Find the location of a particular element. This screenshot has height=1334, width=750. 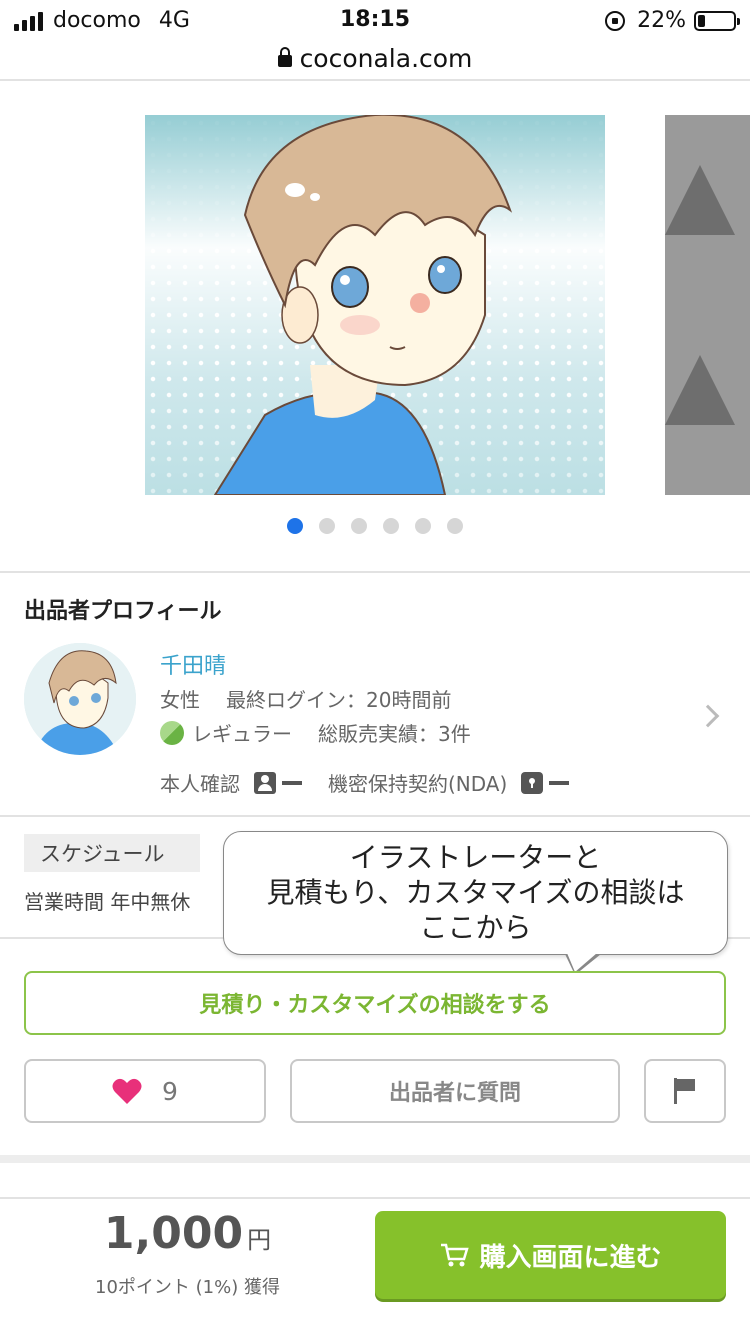

seller-sales: 総販売実績：3件 is located at coordinates (394, 734).